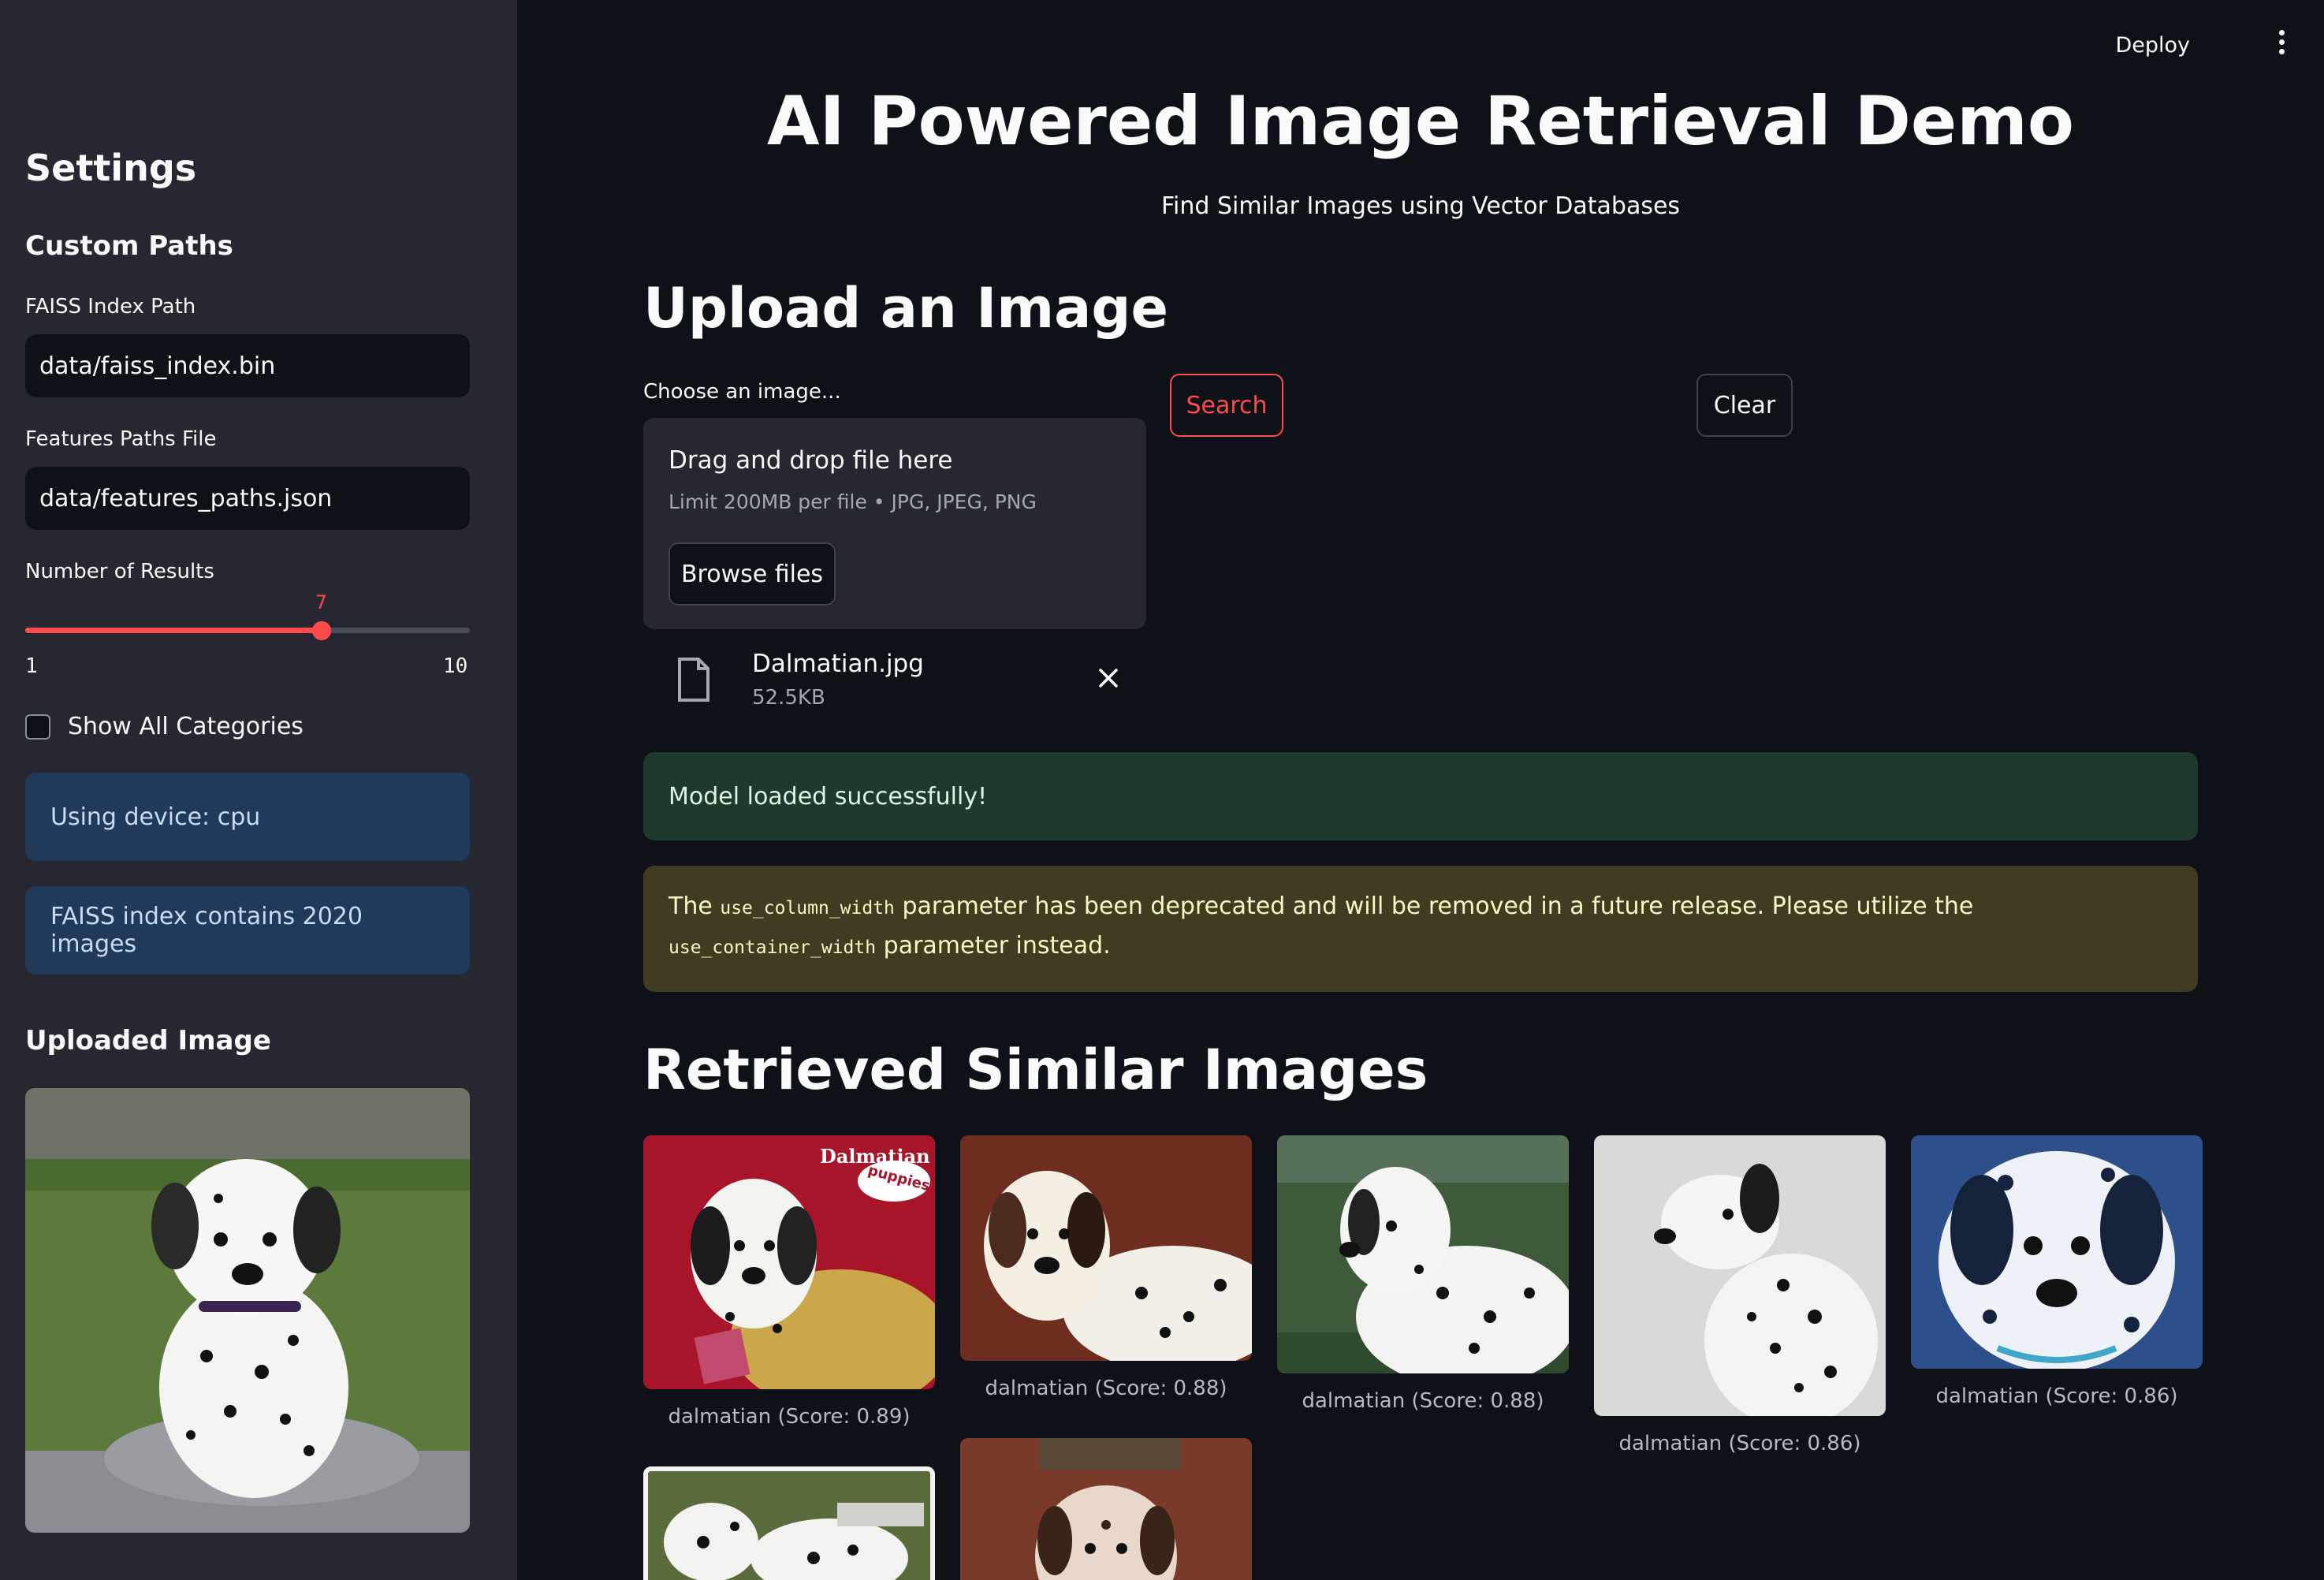 The height and width of the screenshot is (1580, 2324). Describe the element at coordinates (695, 906) in the screenshot. I see `warning-text-pre: The` at that location.